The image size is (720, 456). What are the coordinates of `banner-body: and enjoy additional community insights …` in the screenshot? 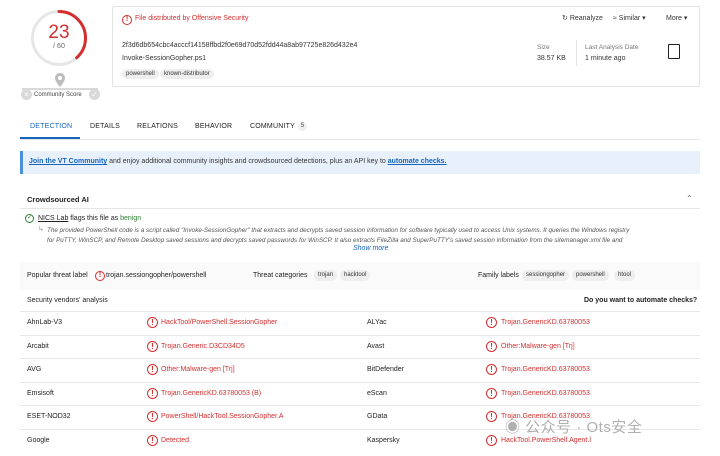 It's located at (247, 161).